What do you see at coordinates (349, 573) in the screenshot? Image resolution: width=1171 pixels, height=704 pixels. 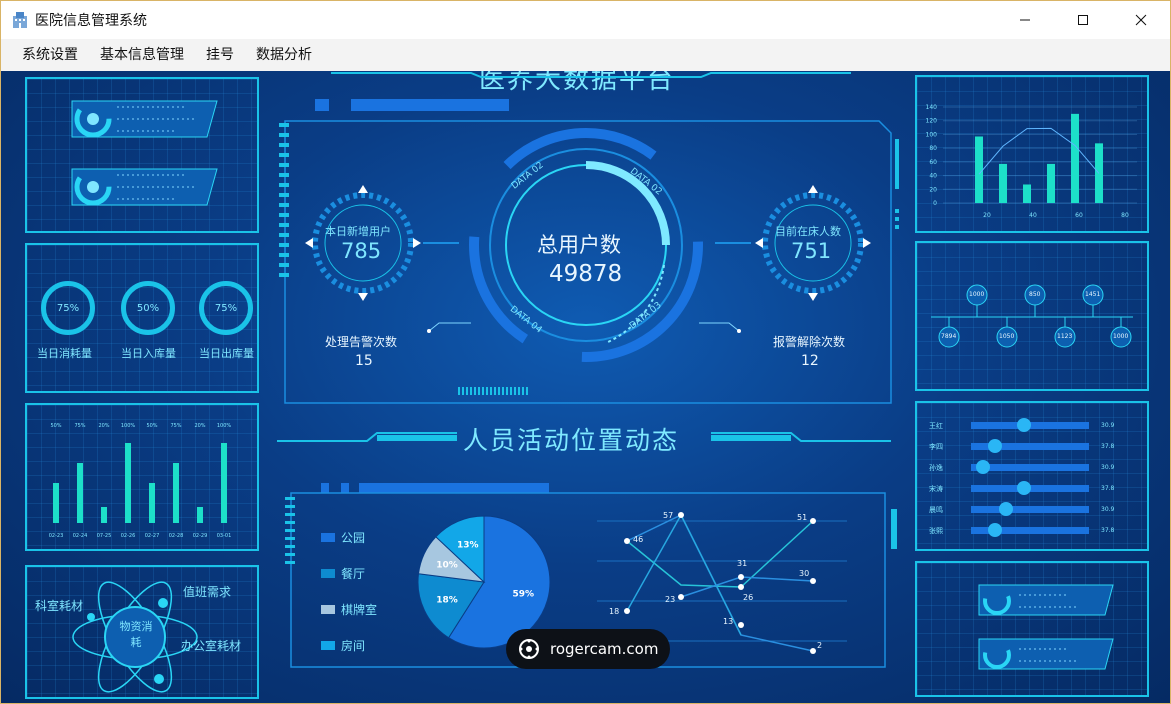 I see `legend-item-canteen: 餐厅` at bounding box center [349, 573].